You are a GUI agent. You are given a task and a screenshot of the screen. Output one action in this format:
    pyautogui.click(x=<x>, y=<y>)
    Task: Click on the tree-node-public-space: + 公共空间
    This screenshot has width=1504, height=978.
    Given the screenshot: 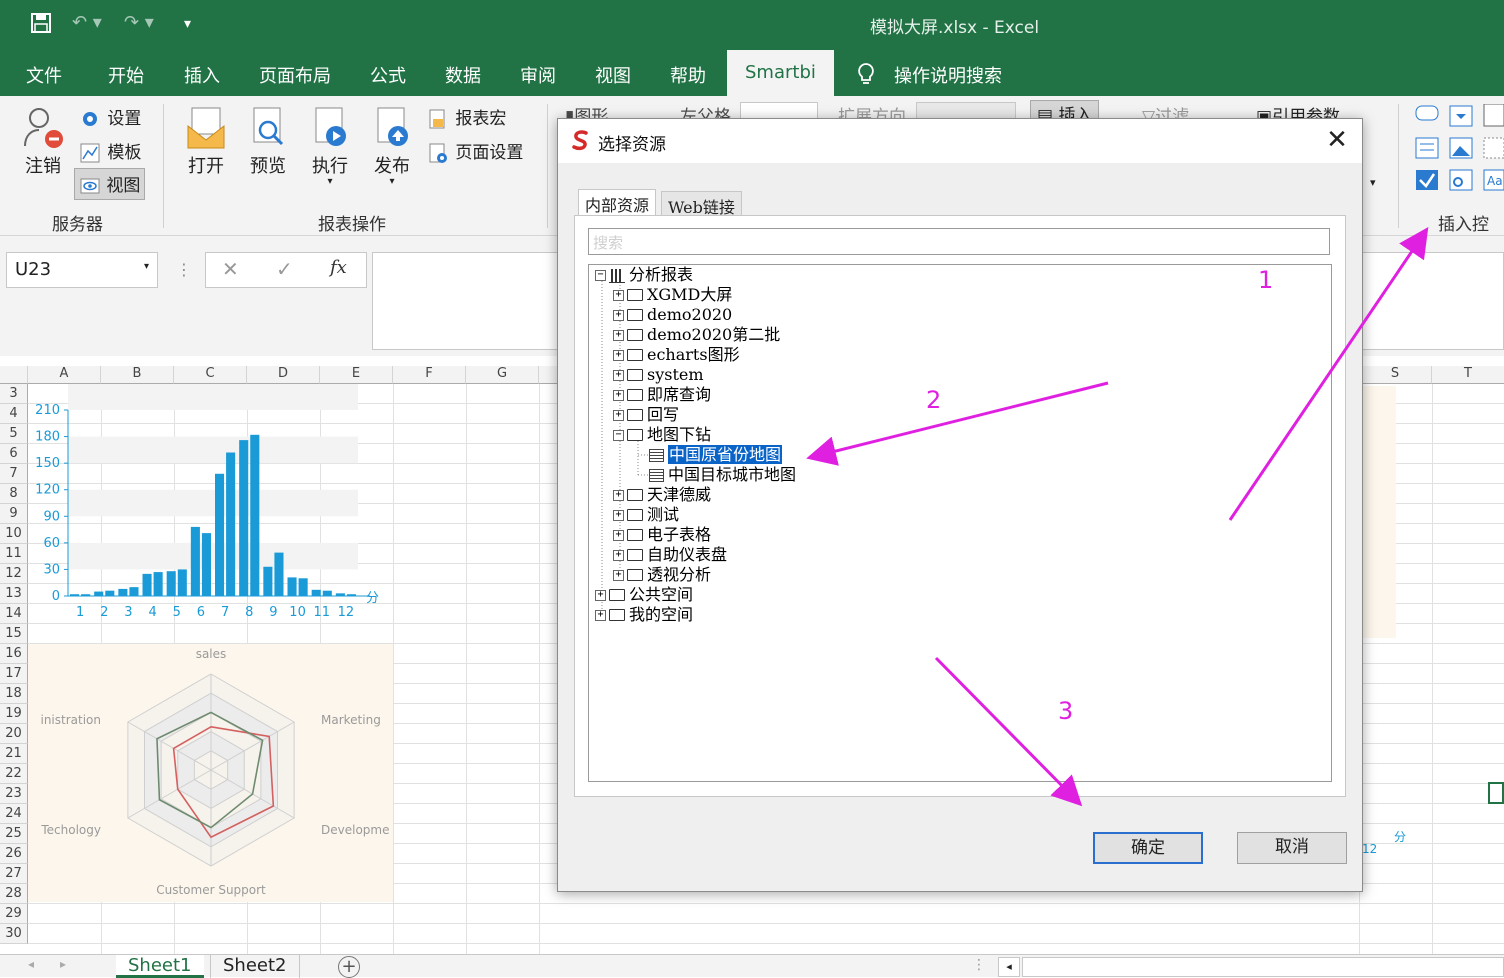 What is the action you would take?
    pyautogui.click(x=644, y=595)
    